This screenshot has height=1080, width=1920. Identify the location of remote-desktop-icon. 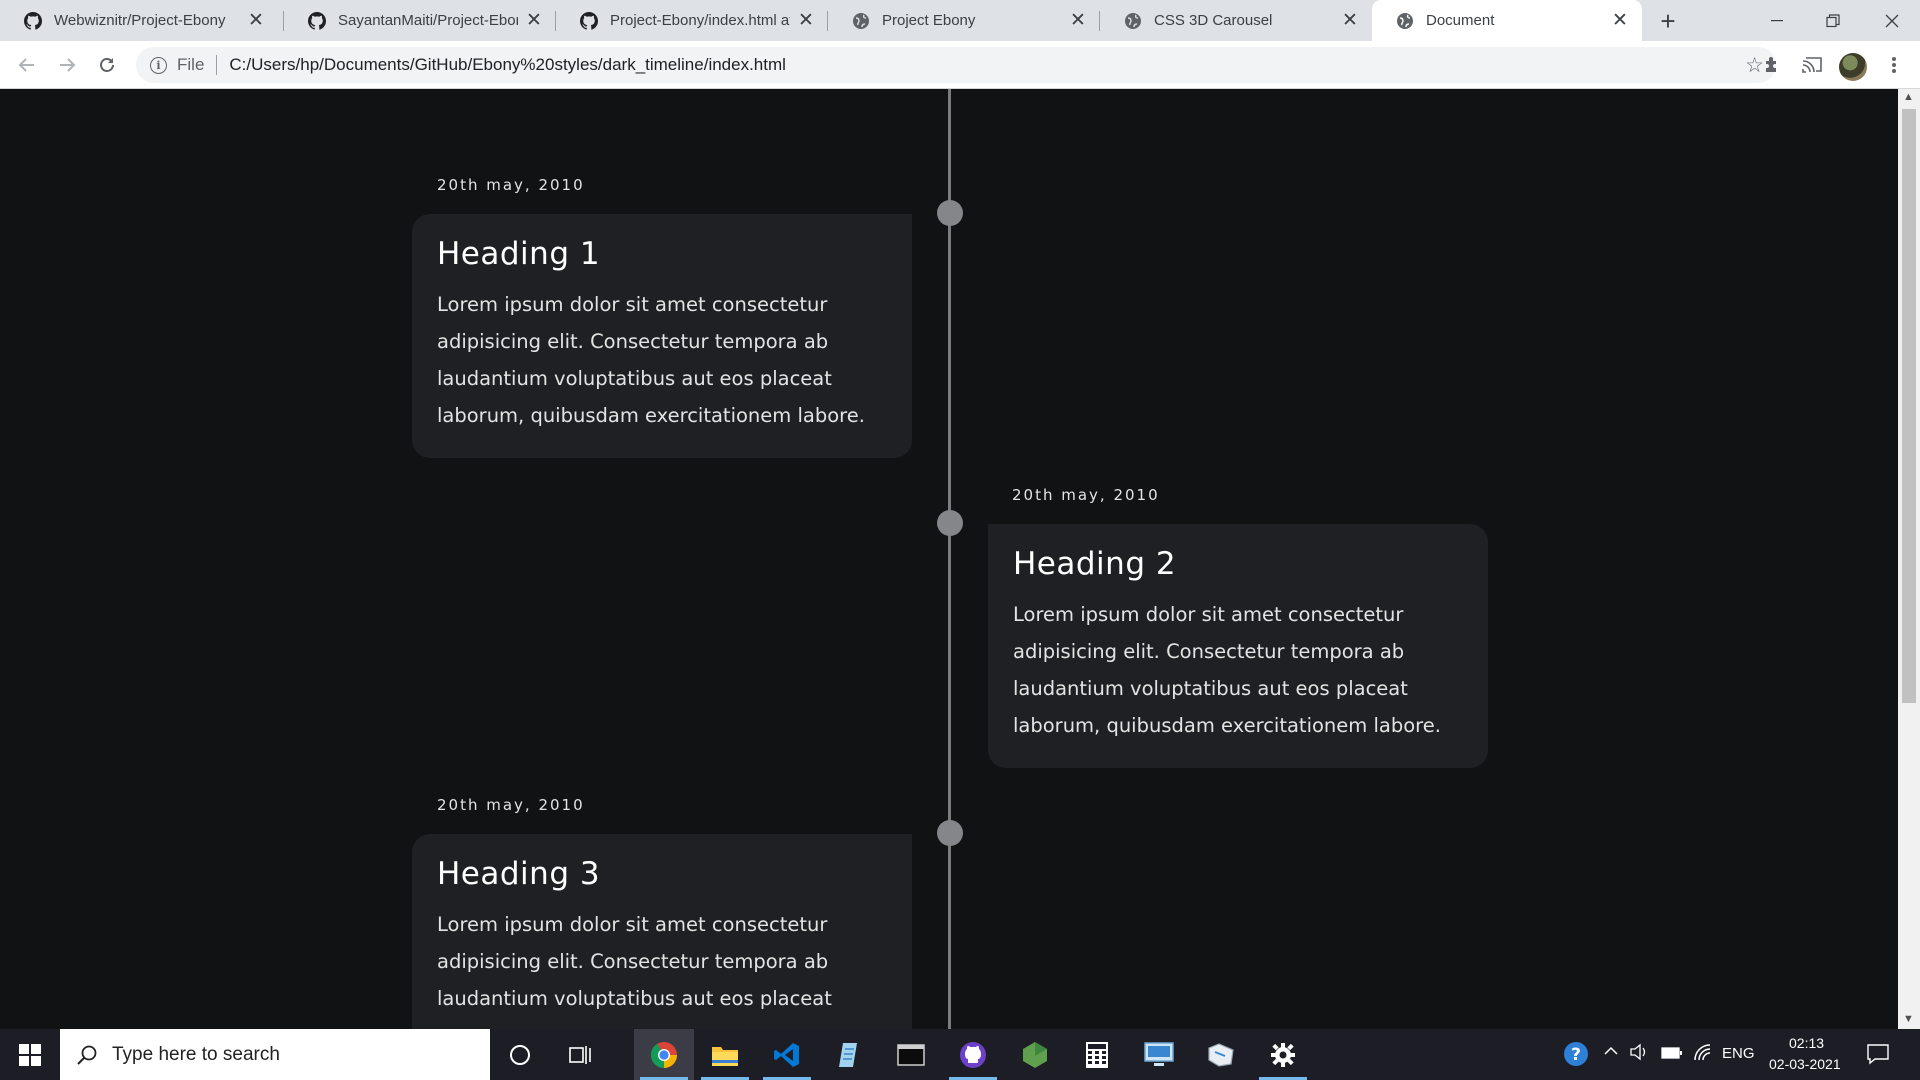
(1159, 1054).